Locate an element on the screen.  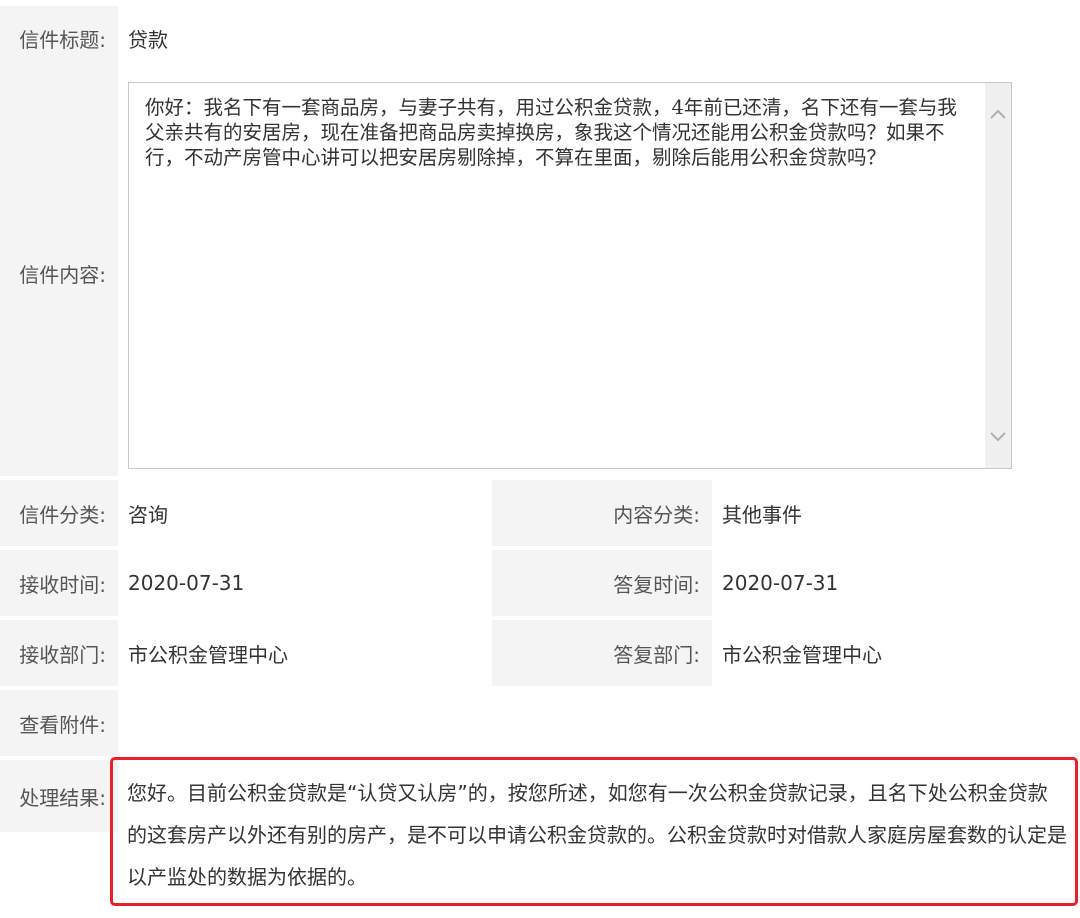
category-row: 信件分类: 咨询 内容分类: 其他事件 is located at coordinates (540, 513).